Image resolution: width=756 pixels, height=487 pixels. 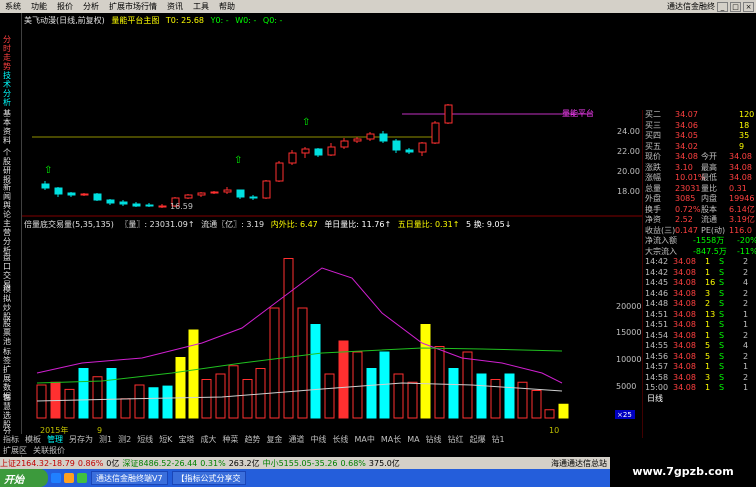 I want to click on left-tab-fundamental: 基本资料, so click(x=8, y=127).